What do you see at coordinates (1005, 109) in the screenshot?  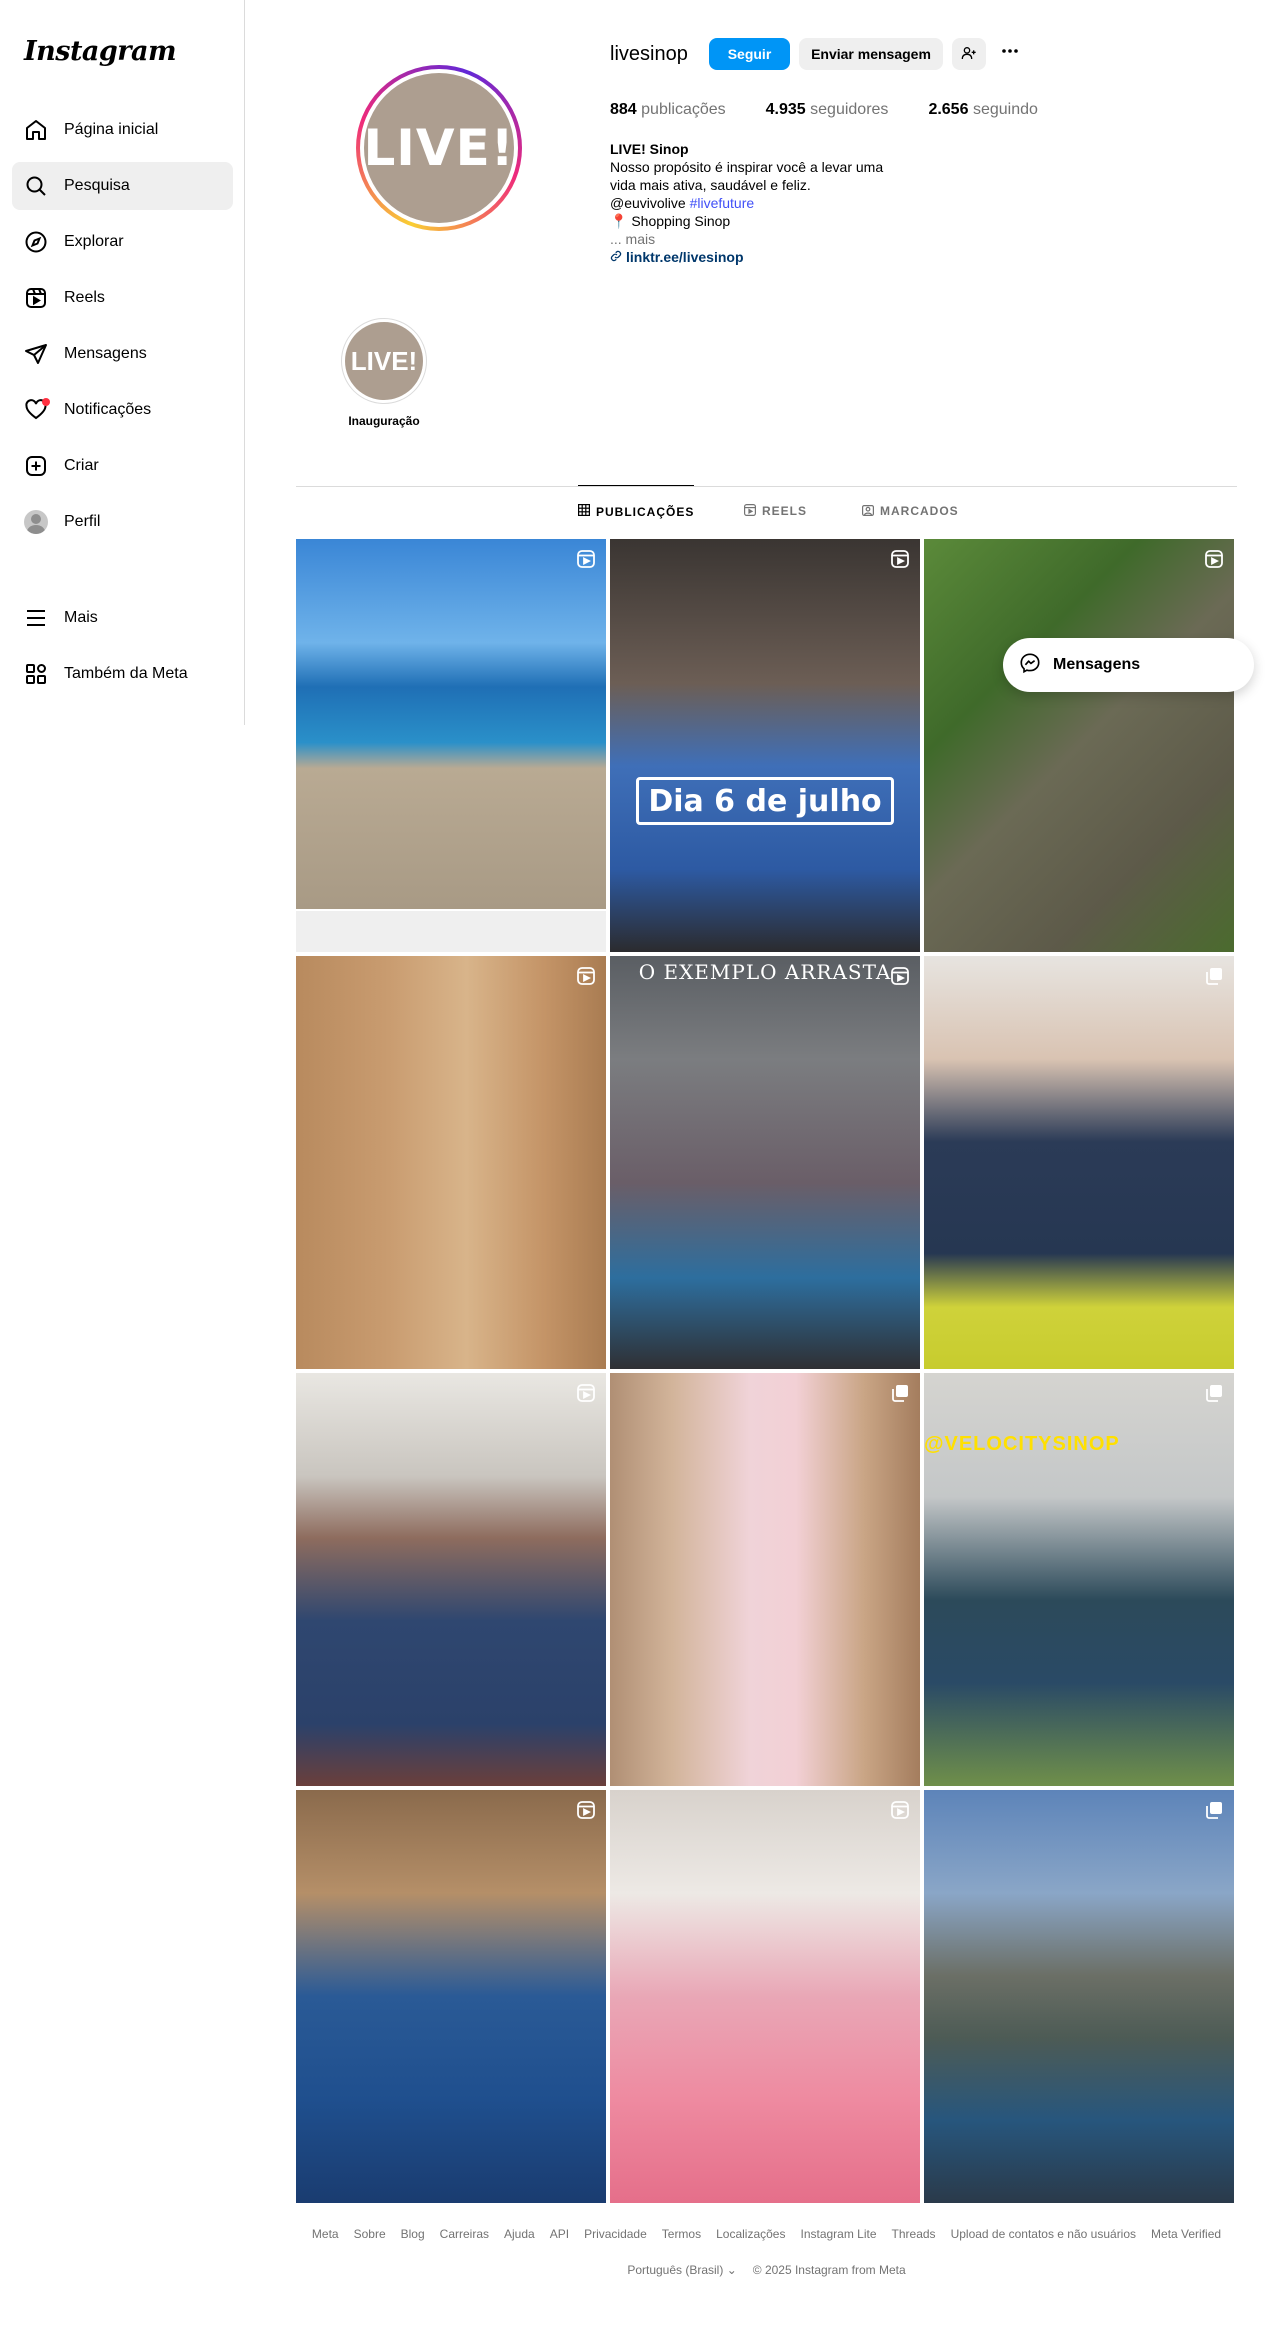 I see `following-count-label: seguindo` at bounding box center [1005, 109].